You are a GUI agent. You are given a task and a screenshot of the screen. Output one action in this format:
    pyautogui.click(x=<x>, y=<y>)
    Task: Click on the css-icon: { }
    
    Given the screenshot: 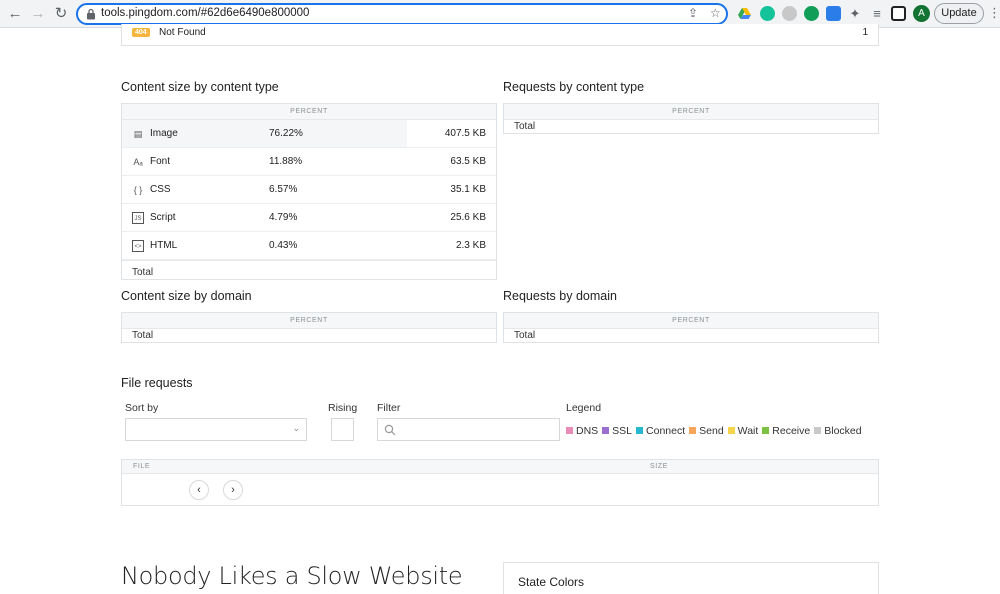 What is the action you would take?
    pyautogui.click(x=138, y=190)
    